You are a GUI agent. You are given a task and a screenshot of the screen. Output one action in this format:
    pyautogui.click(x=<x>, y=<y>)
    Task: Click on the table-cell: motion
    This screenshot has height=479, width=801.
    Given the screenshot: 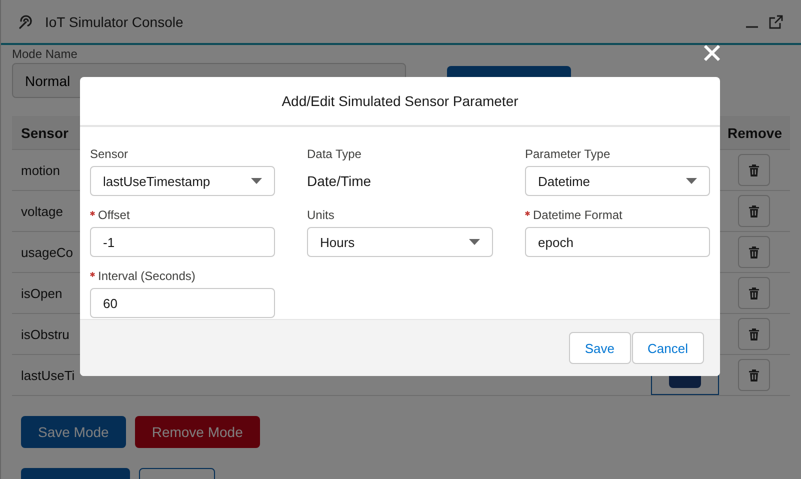 What is the action you would take?
    pyautogui.click(x=40, y=170)
    